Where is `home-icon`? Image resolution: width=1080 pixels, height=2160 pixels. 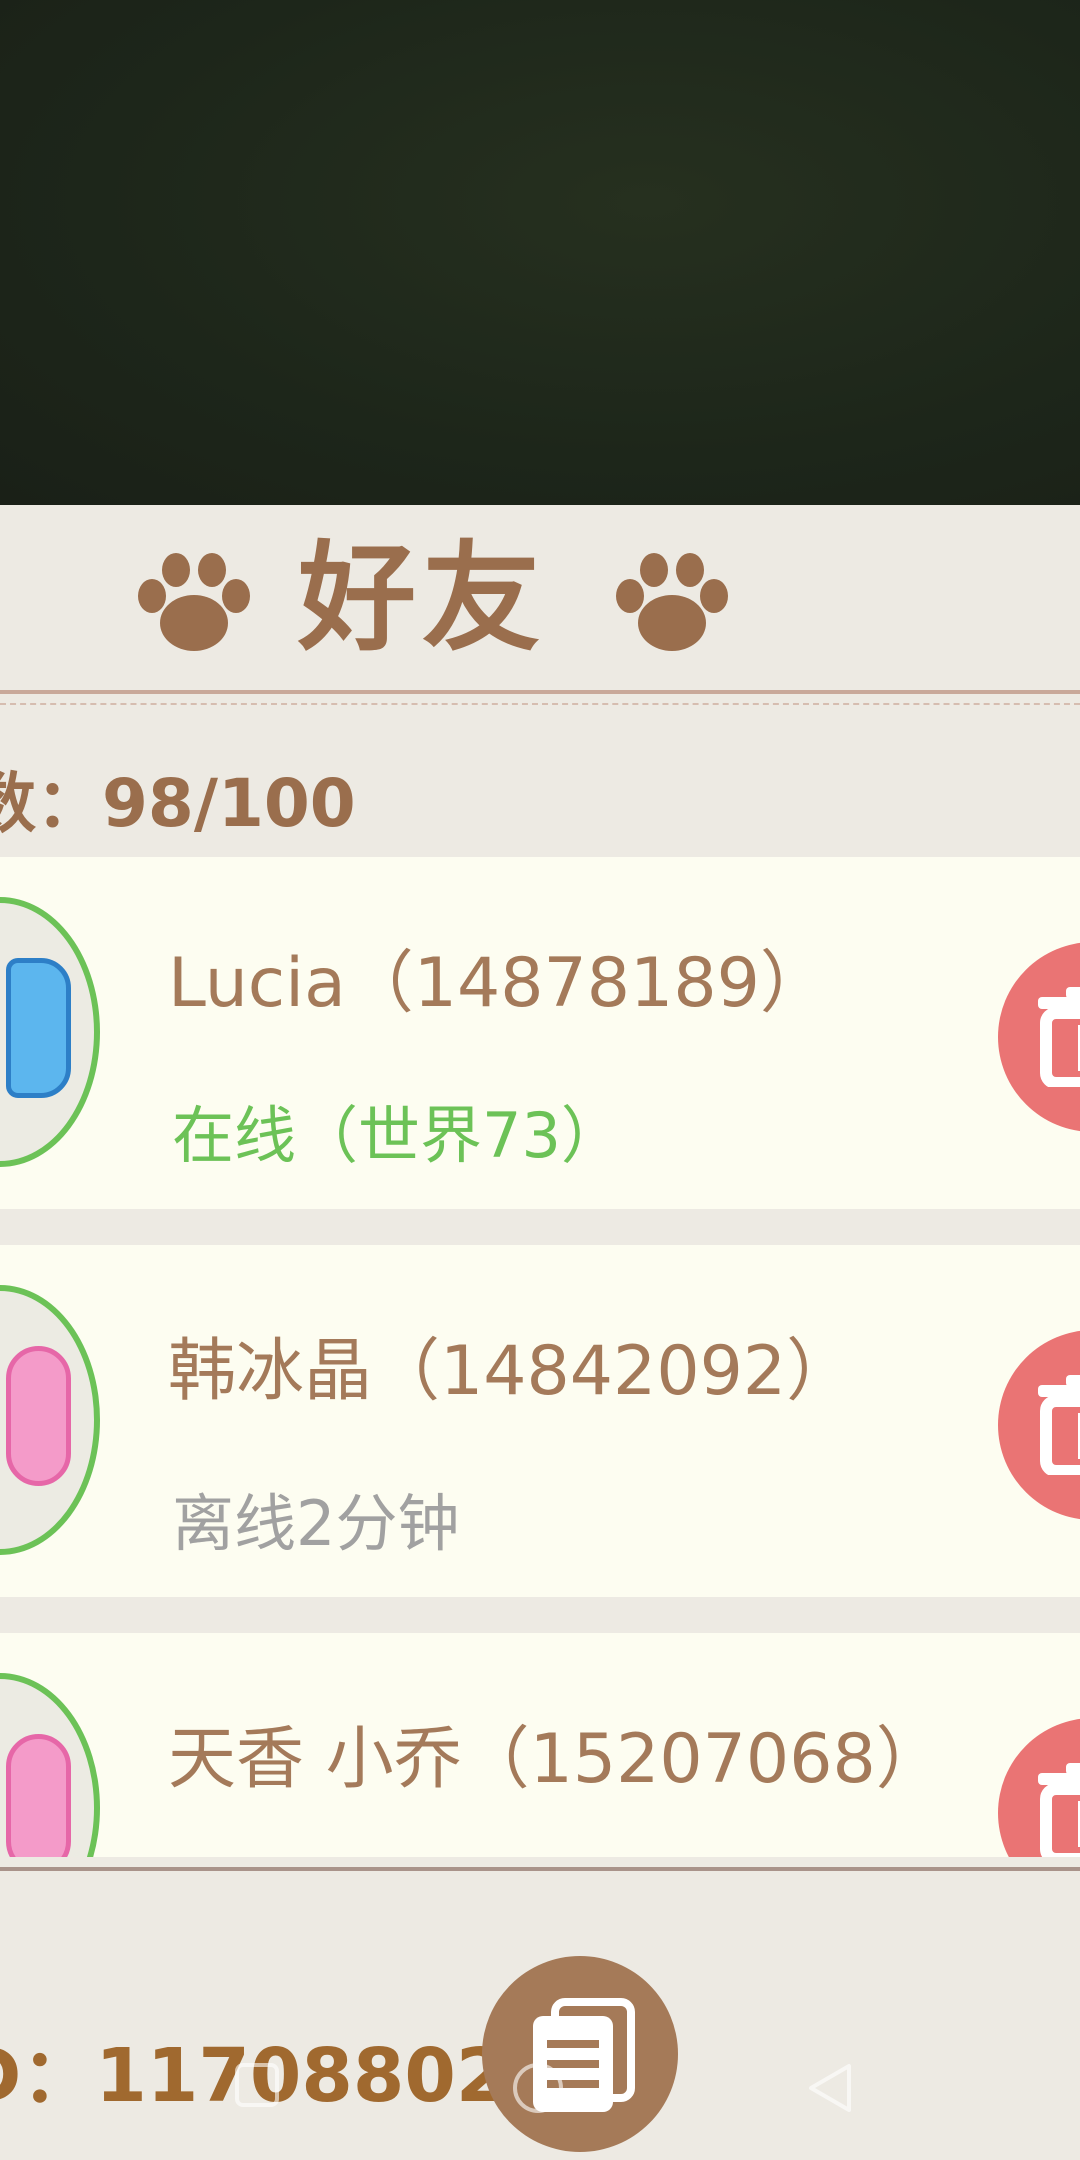 home-icon is located at coordinates (538, 2088).